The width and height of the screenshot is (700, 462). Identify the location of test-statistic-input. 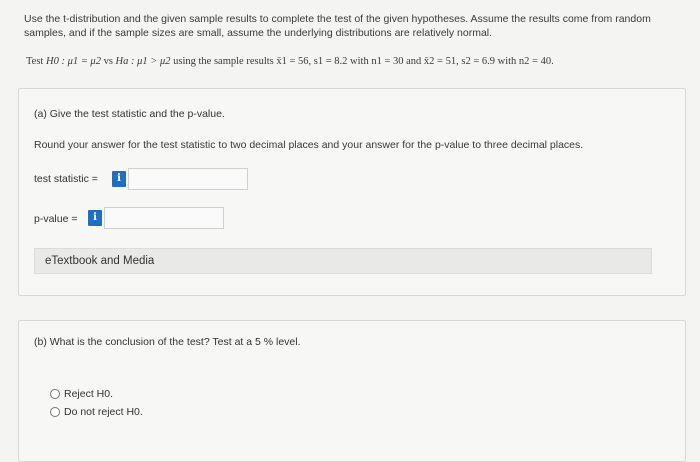
(188, 179).